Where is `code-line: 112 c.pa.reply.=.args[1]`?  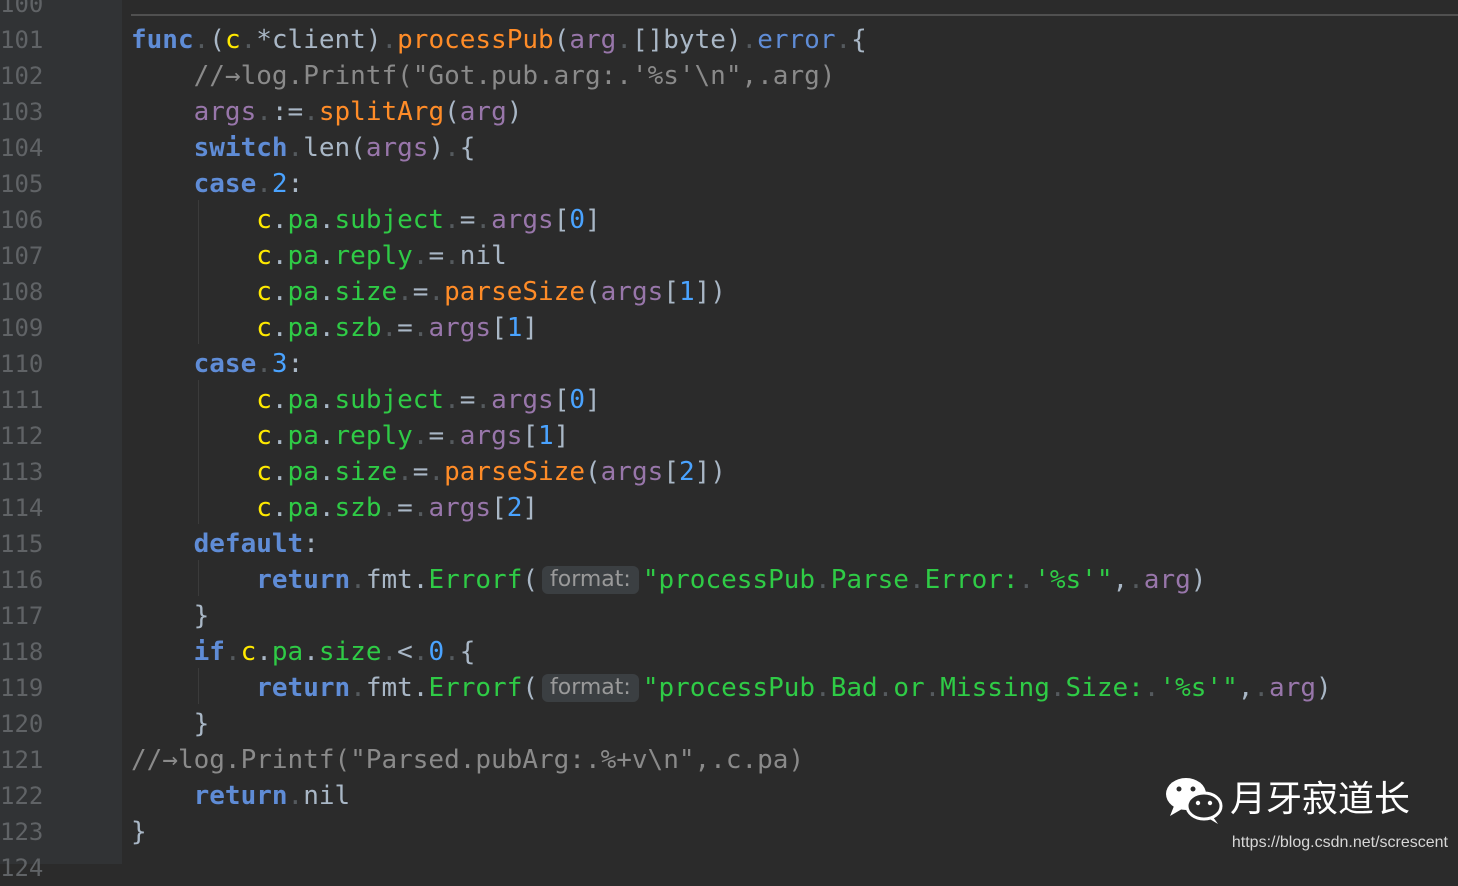 code-line: 112 c.pa.reply.=.args[1] is located at coordinates (729, 436).